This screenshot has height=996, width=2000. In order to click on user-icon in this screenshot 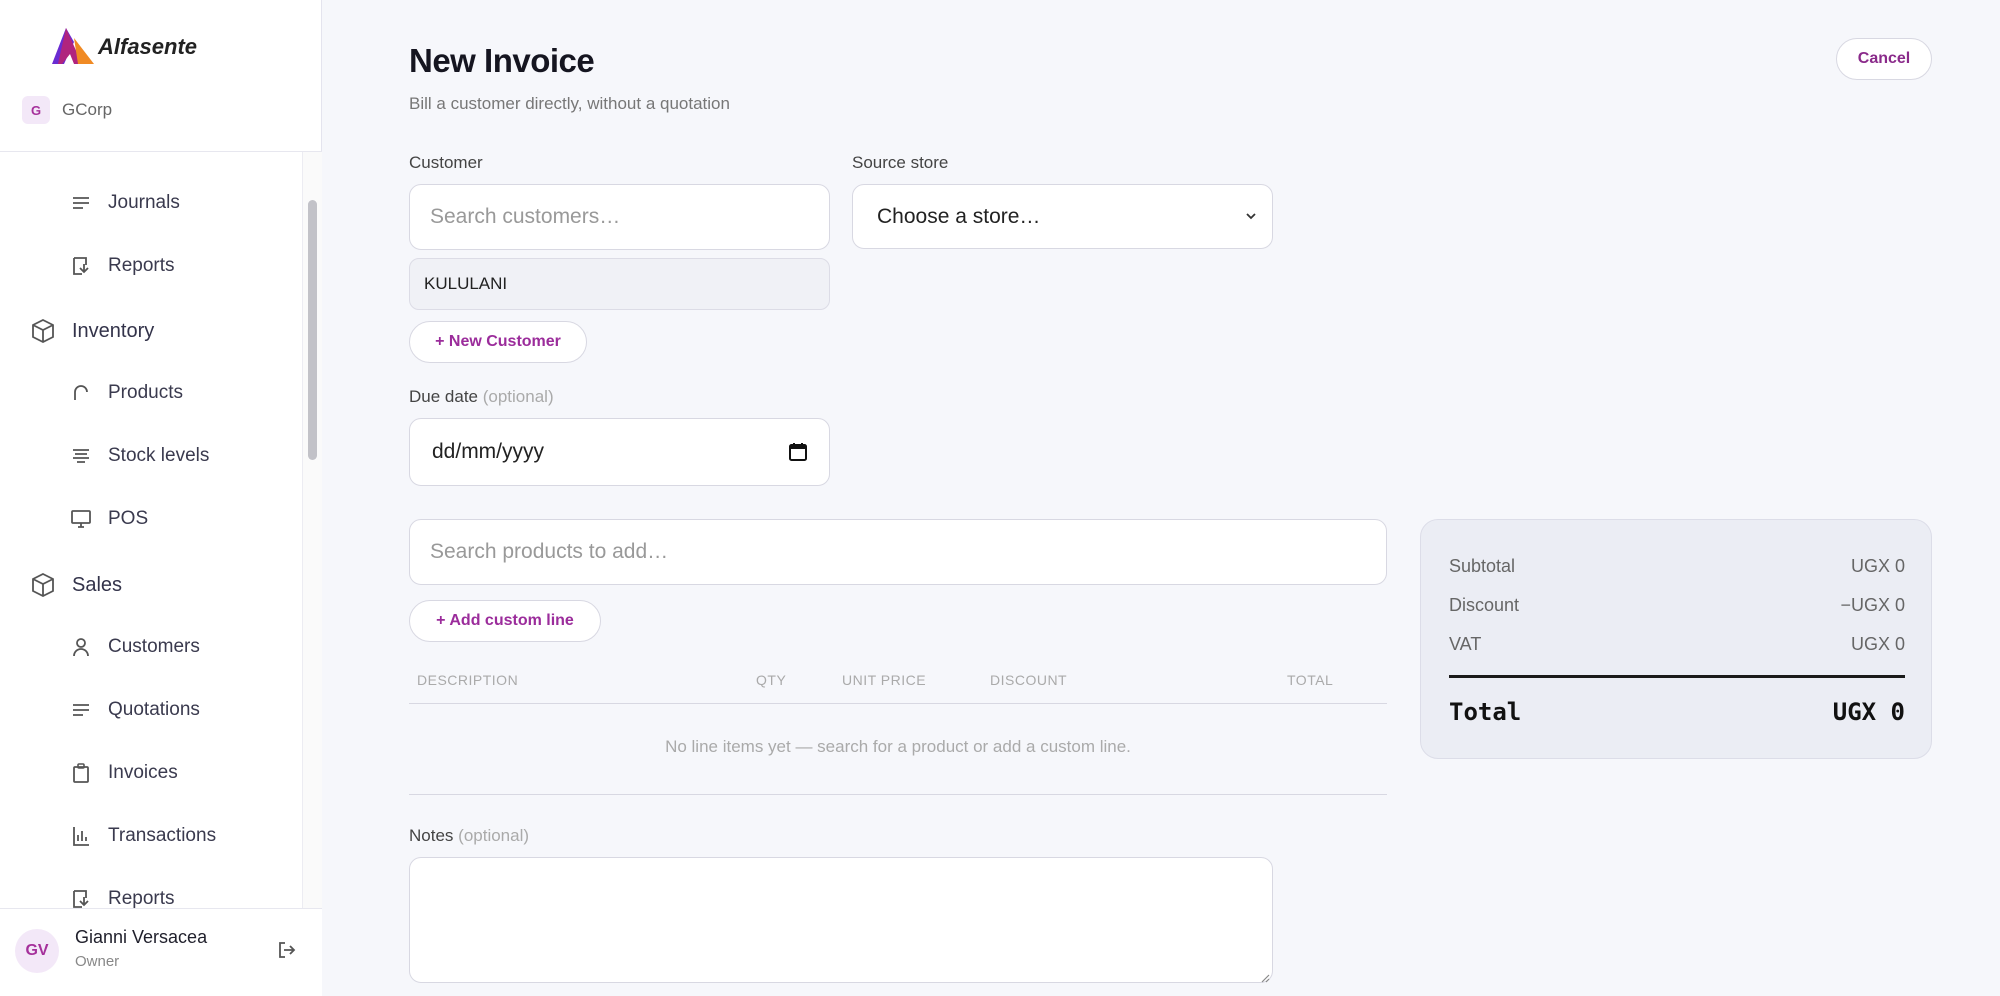, I will do `click(81, 647)`.